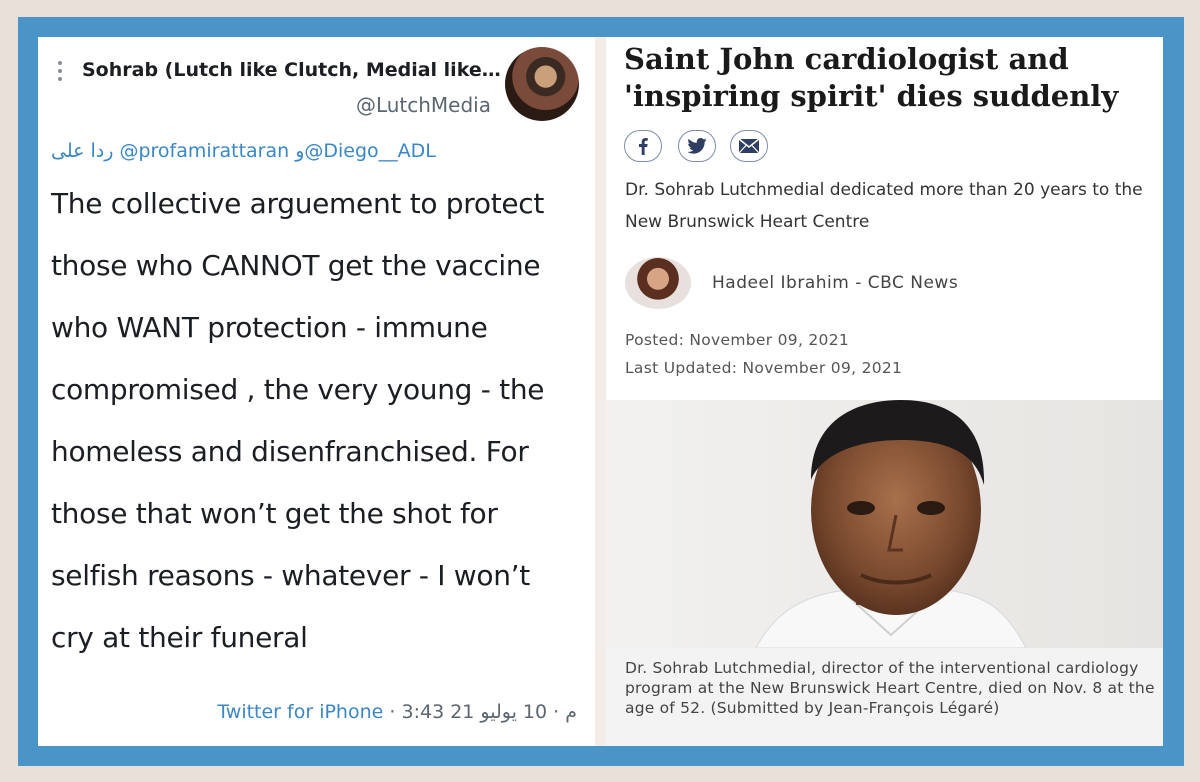 The height and width of the screenshot is (782, 1200). I want to click on tweet-line: homeless and disenfranchised. For, so click(290, 451).